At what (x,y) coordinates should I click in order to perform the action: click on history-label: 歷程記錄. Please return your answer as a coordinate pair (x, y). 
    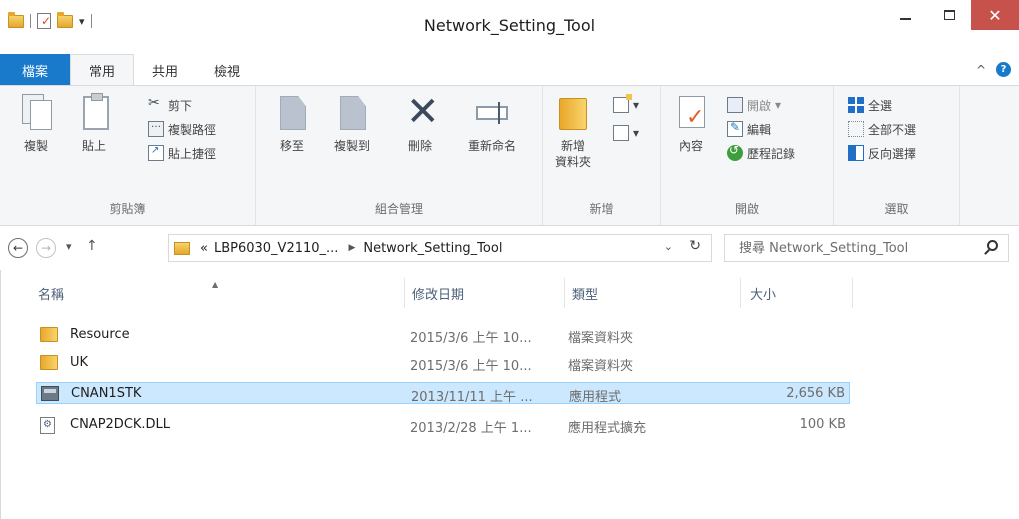
    Looking at the image, I should click on (771, 153).